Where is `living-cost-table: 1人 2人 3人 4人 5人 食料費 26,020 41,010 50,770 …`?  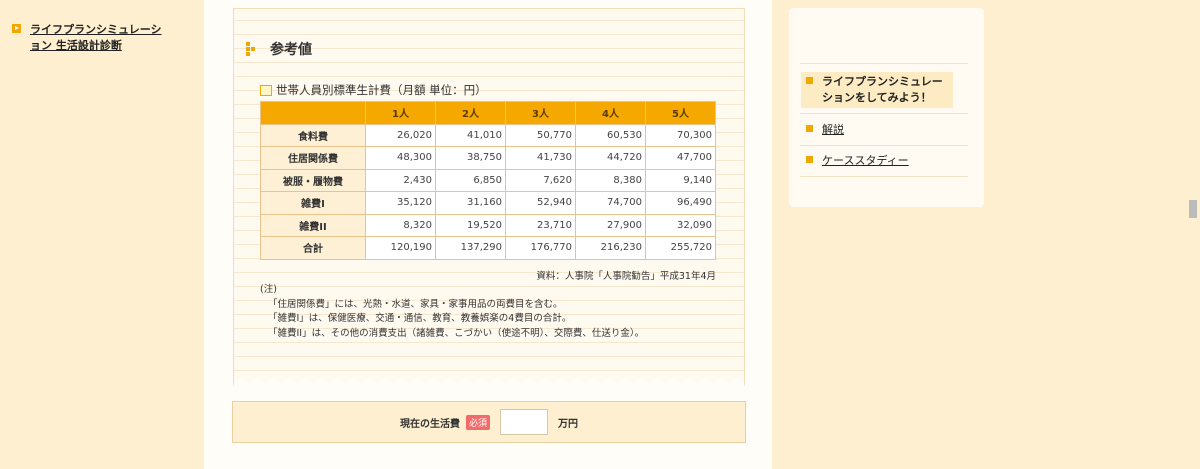
living-cost-table: 1人 2人 3人 4人 5人 食料費 26,020 41,010 50,770 … is located at coordinates (488, 180).